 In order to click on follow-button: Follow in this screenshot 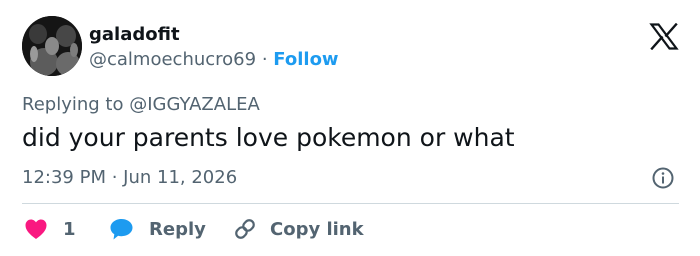, I will do `click(305, 59)`.